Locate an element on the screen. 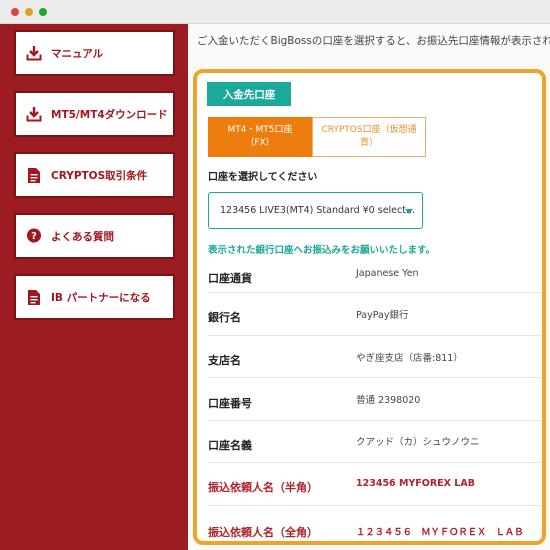 The height and width of the screenshot is (550, 550). sidebar-item-manual: マニュアル is located at coordinates (94, 53).